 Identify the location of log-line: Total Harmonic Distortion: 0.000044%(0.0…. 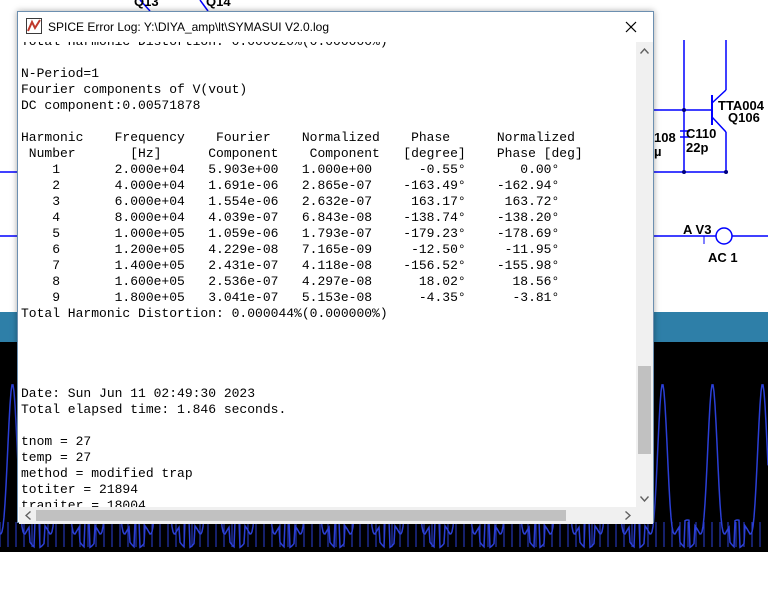
(204, 313).